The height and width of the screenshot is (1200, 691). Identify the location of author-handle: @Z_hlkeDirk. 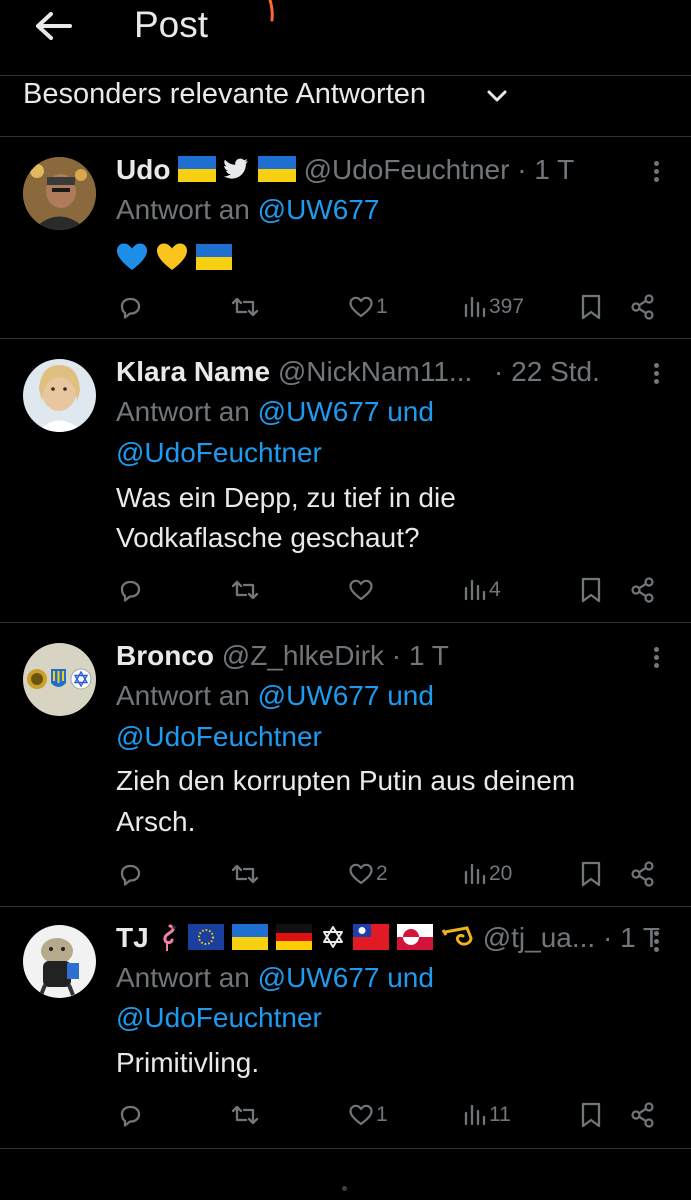
(303, 655).